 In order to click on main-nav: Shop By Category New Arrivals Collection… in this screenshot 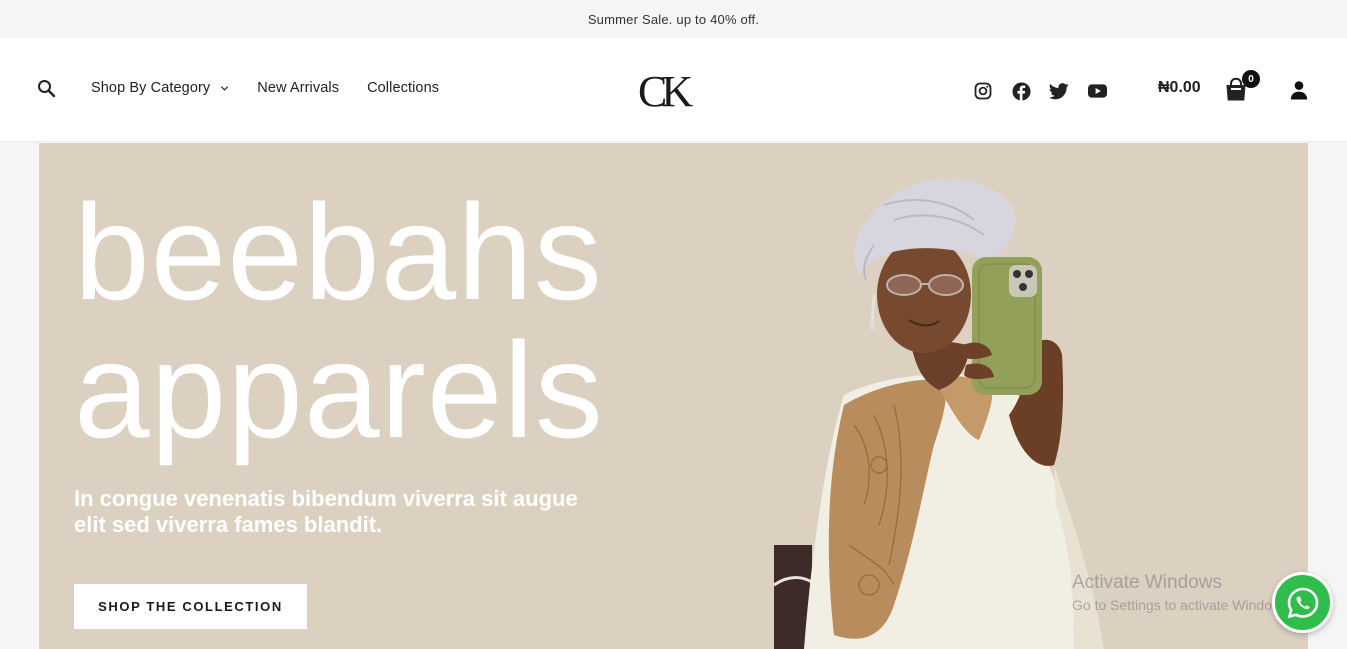, I will do `click(279, 88)`.